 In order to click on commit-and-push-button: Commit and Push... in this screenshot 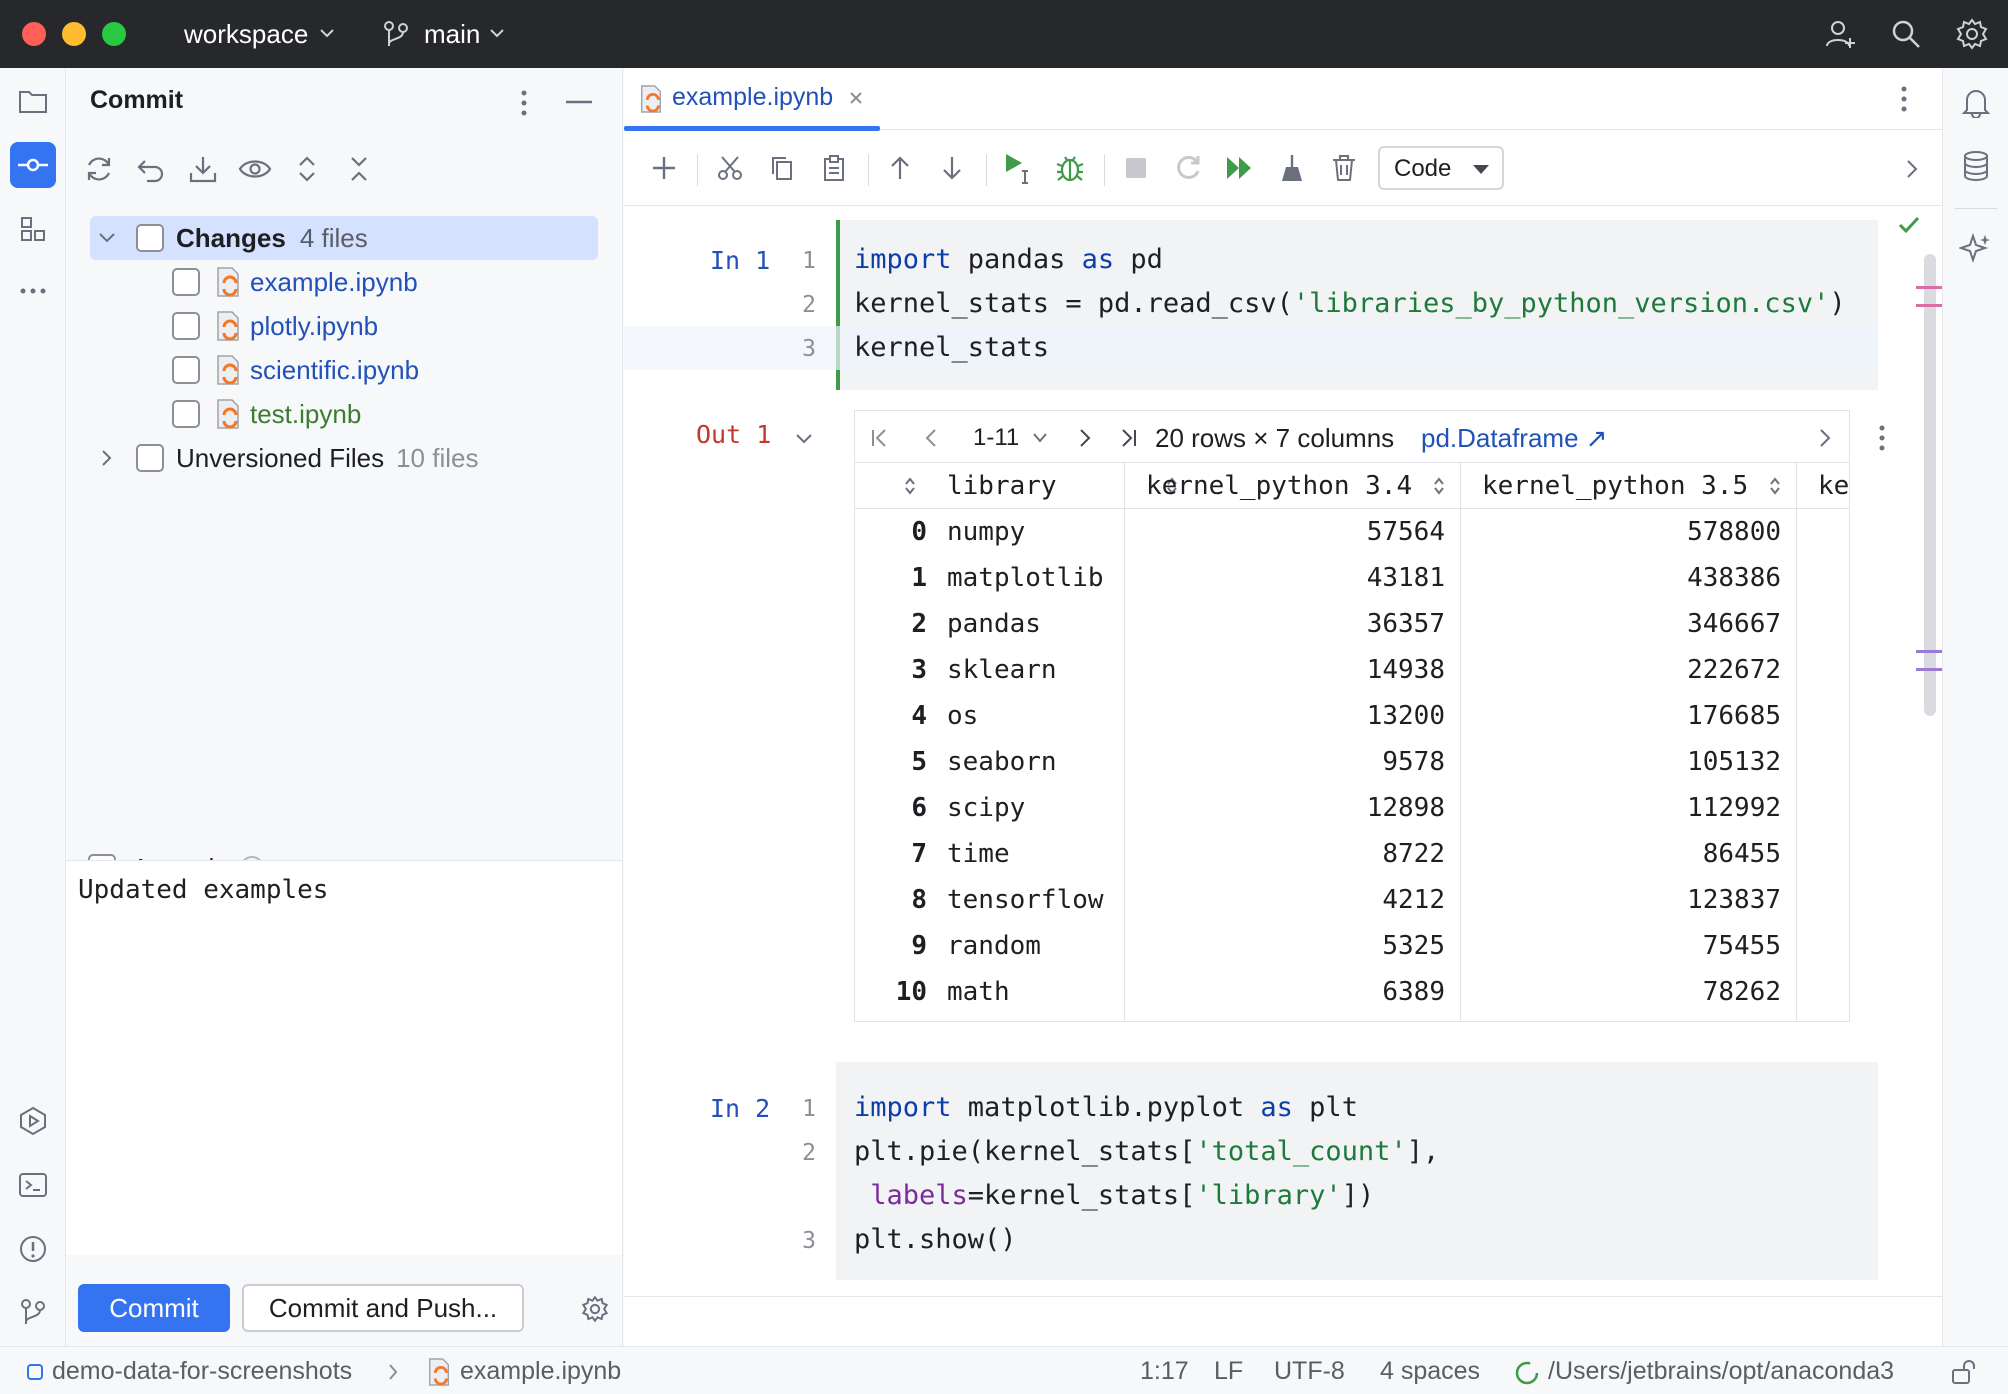, I will do `click(383, 1308)`.